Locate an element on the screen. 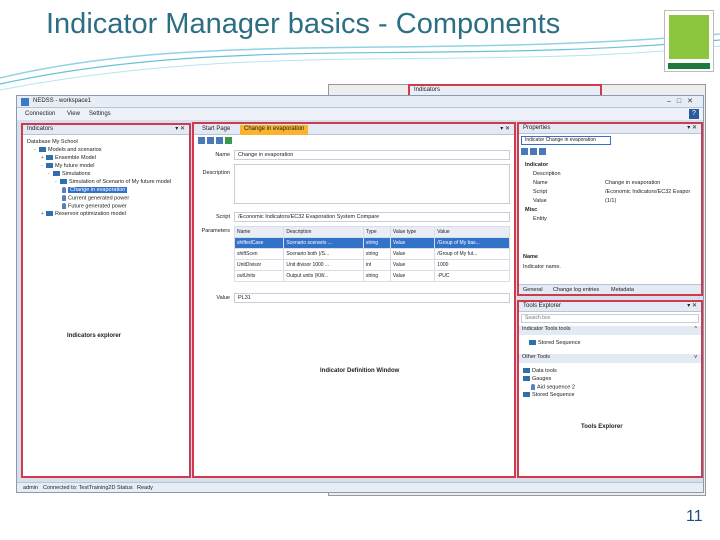  property-group: Indicator is located at coordinates (536, 165).